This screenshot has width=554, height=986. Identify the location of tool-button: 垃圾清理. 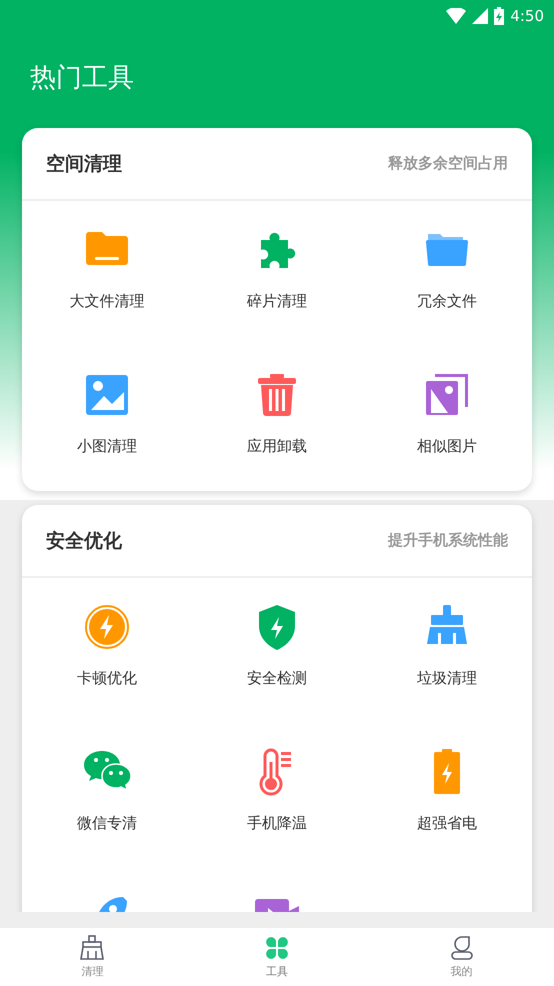
(447, 650).